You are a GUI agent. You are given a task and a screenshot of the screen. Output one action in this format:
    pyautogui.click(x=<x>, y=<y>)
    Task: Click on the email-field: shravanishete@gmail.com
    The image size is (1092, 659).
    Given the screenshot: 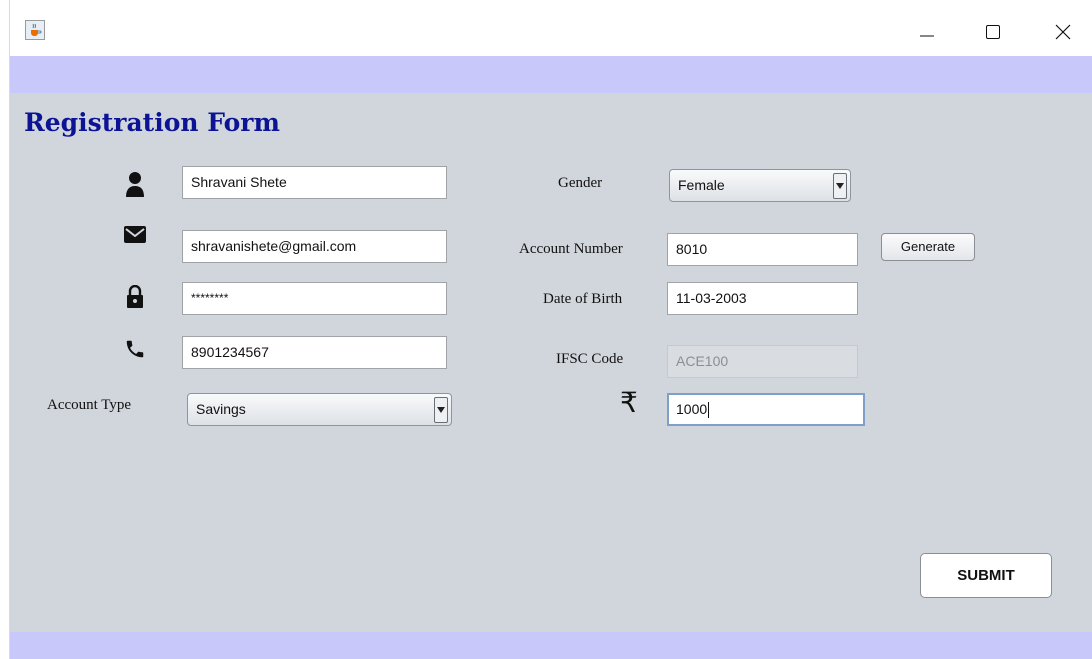 What is the action you would take?
    pyautogui.click(x=314, y=246)
    